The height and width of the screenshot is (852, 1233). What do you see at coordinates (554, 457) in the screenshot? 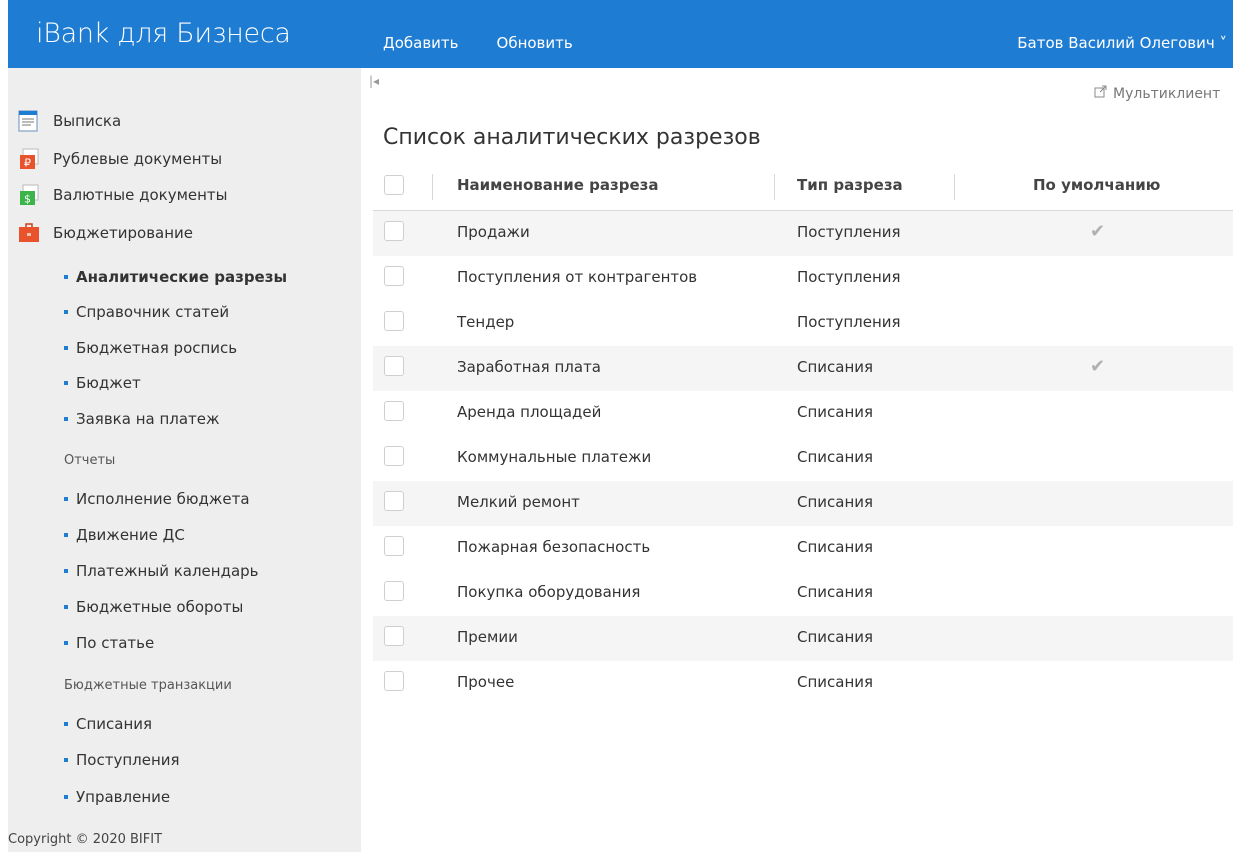
I see `cell-name: Коммунальные платежи` at bounding box center [554, 457].